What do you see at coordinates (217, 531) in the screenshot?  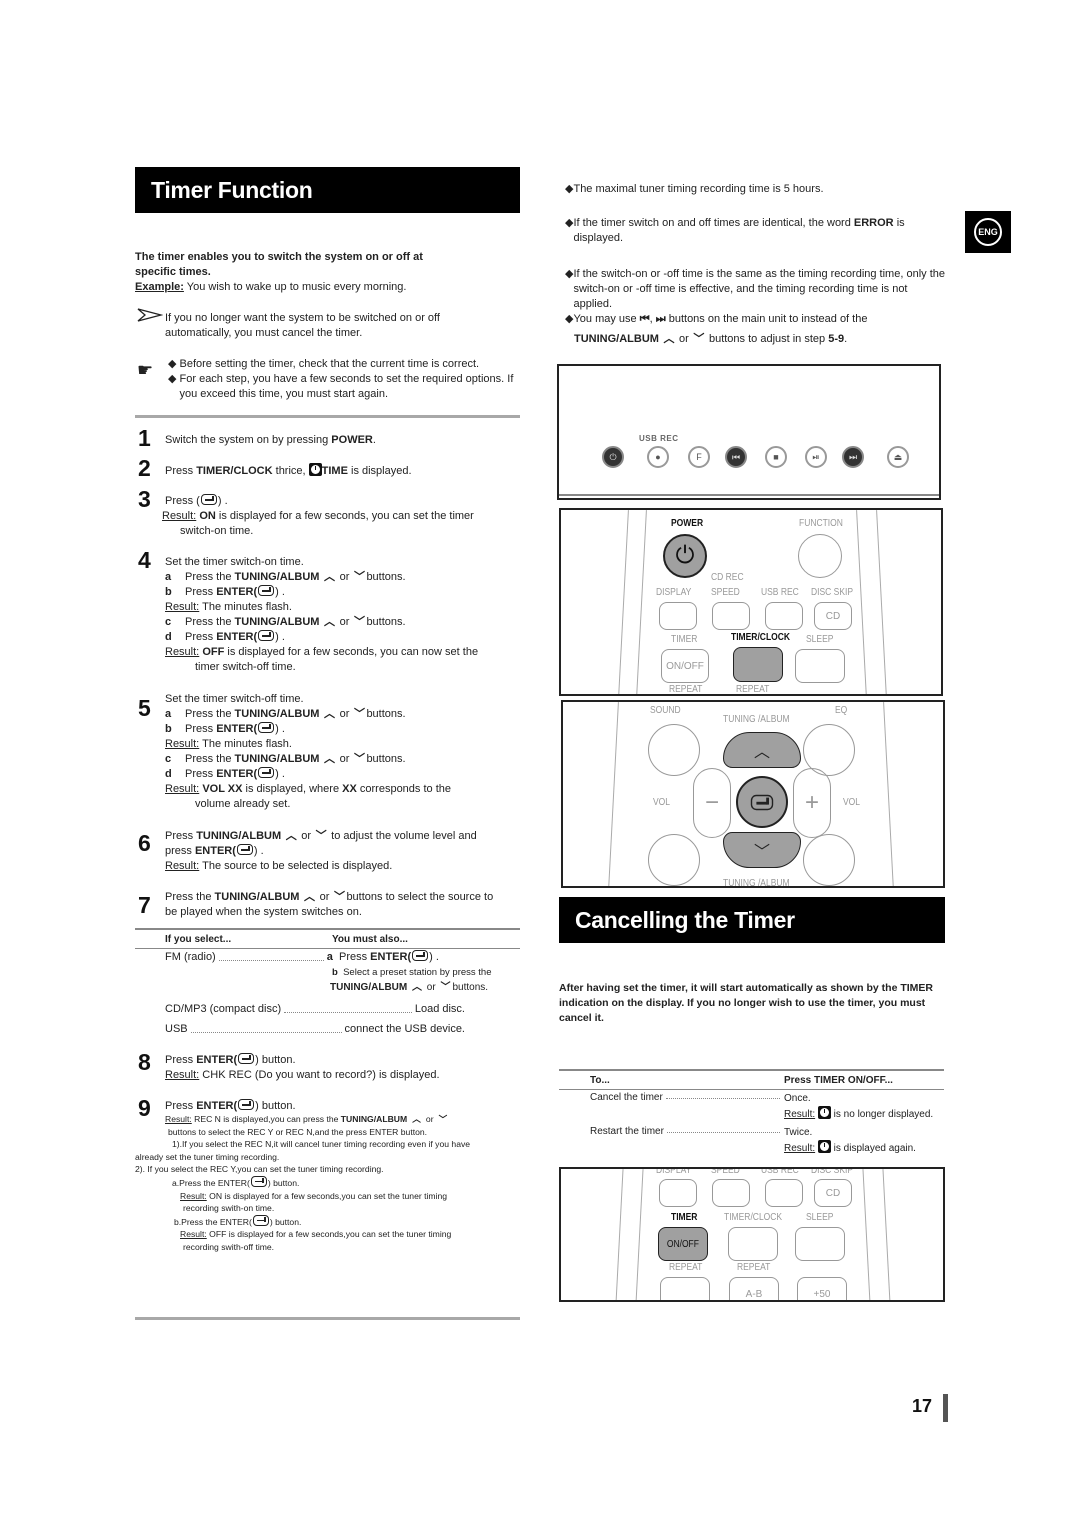 I see `result-text2-text: switch-on time.` at bounding box center [217, 531].